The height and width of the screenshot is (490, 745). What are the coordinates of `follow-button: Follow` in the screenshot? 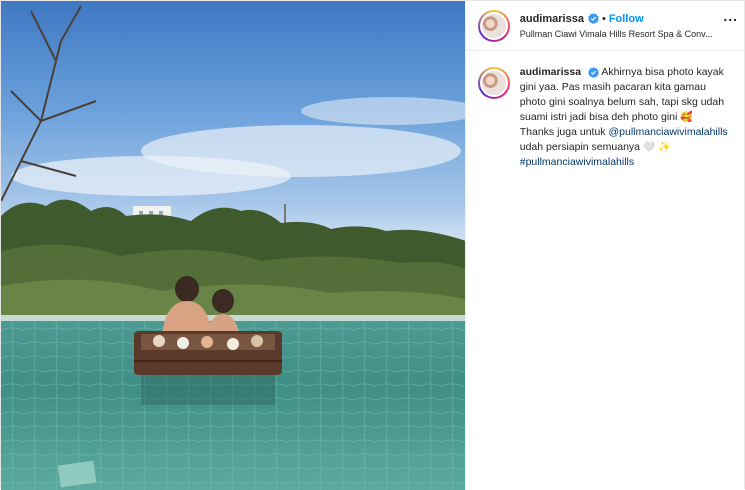 It's located at (626, 19).